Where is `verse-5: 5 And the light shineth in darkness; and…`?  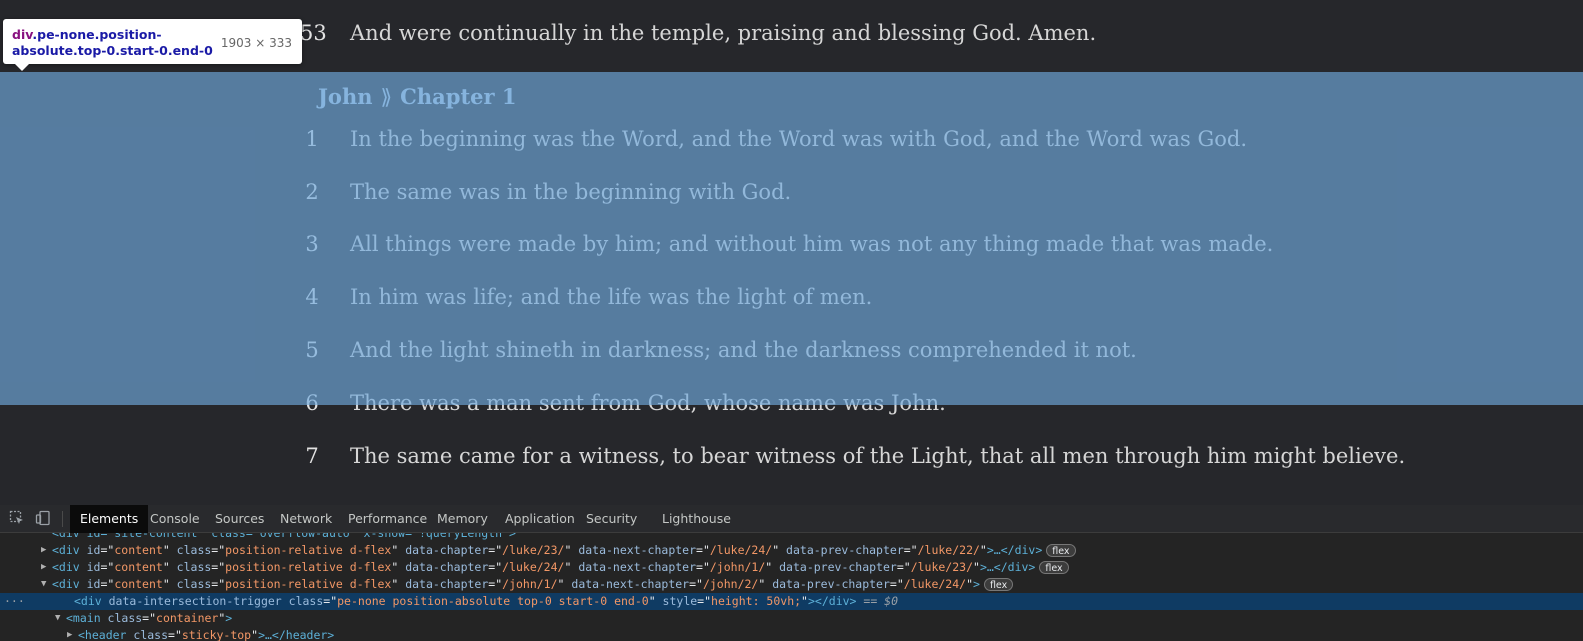
verse-5: 5 And the light shineth in darkness; and… is located at coordinates (791, 353).